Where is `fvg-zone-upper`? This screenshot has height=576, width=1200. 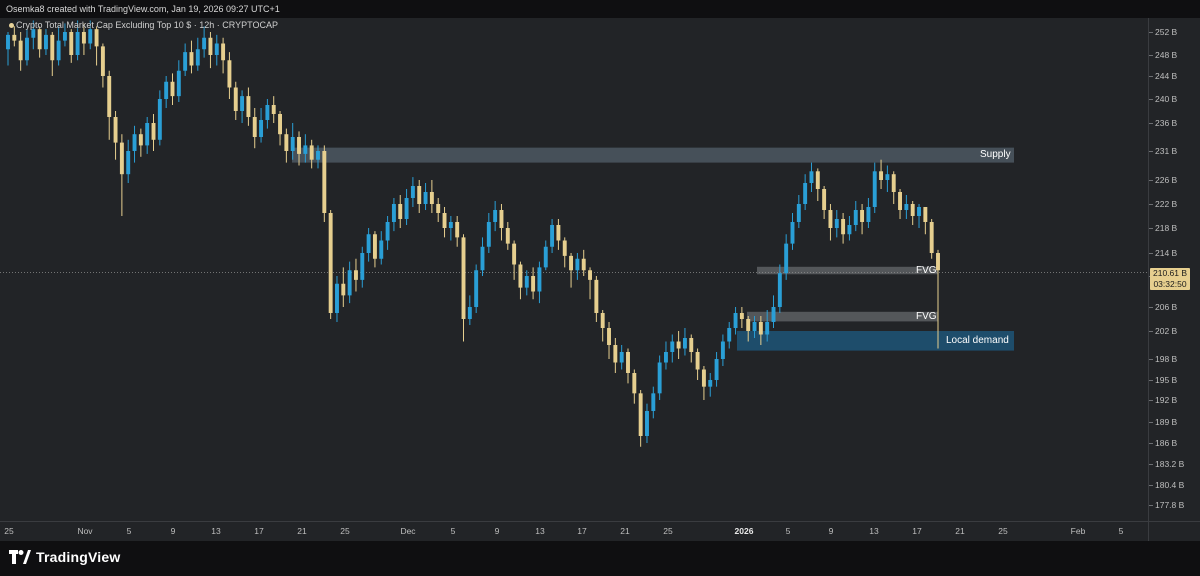
fvg-zone-upper is located at coordinates (847, 270).